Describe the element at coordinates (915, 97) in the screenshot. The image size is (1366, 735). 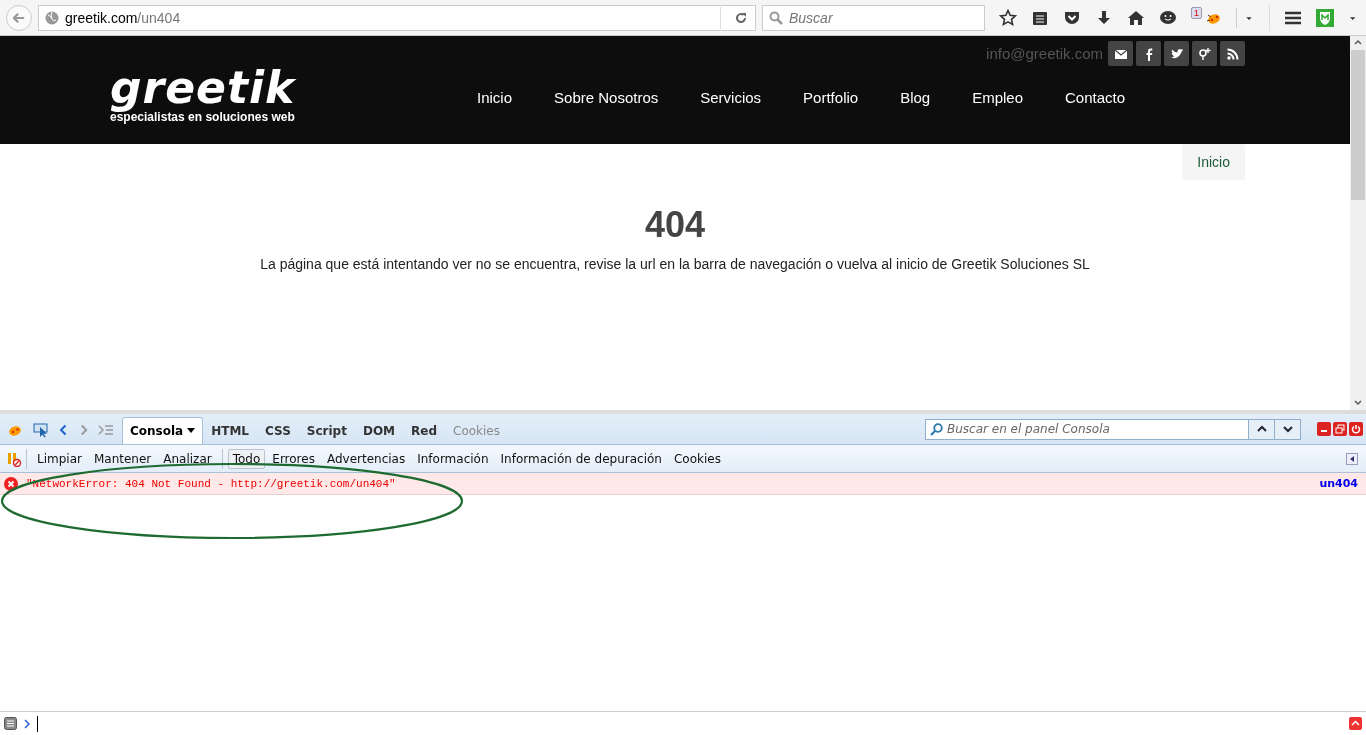
I see `nav-link: Blog` at that location.